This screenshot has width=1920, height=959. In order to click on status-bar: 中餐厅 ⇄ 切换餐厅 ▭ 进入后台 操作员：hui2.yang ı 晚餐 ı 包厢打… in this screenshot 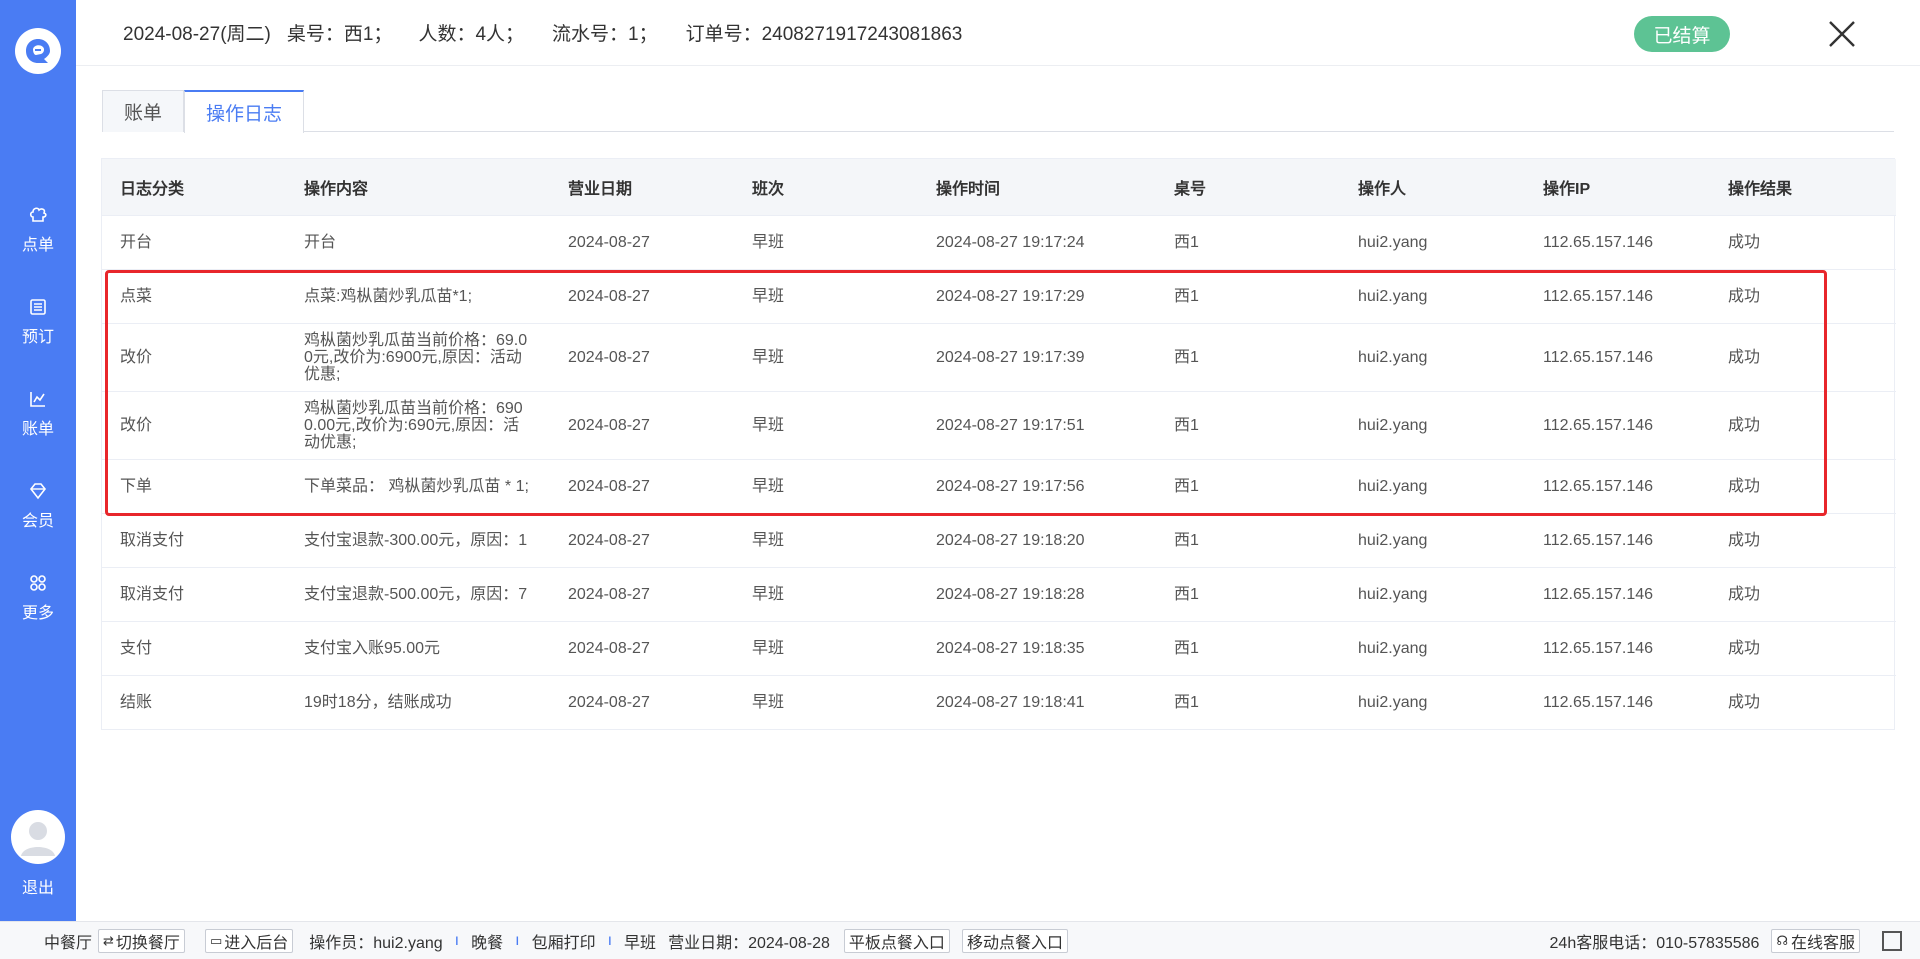, I will do `click(960, 940)`.